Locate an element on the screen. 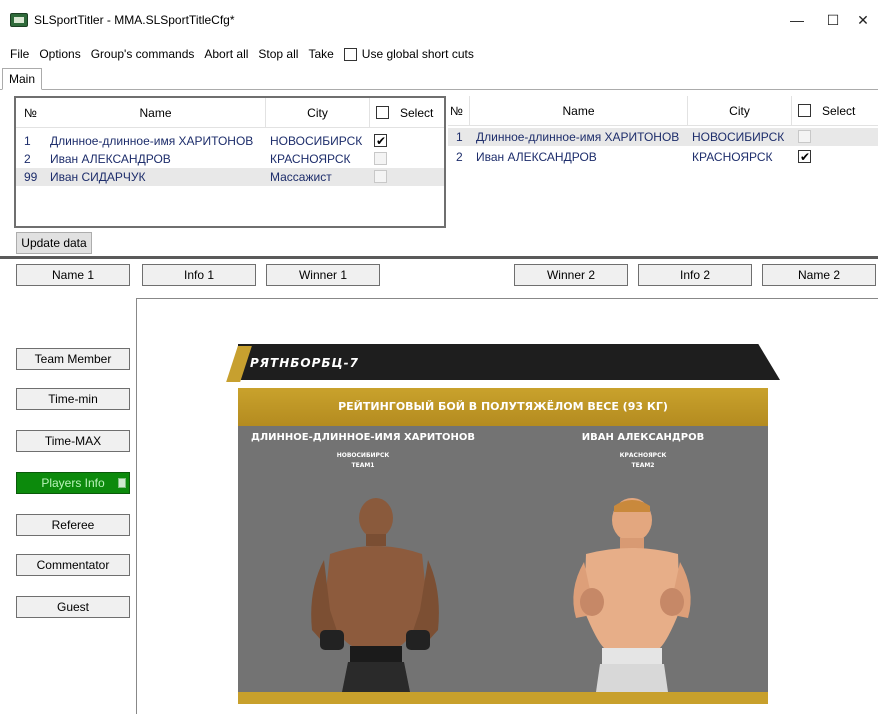 The image size is (878, 714). close-button: ✕ is located at coordinates (859, 20).